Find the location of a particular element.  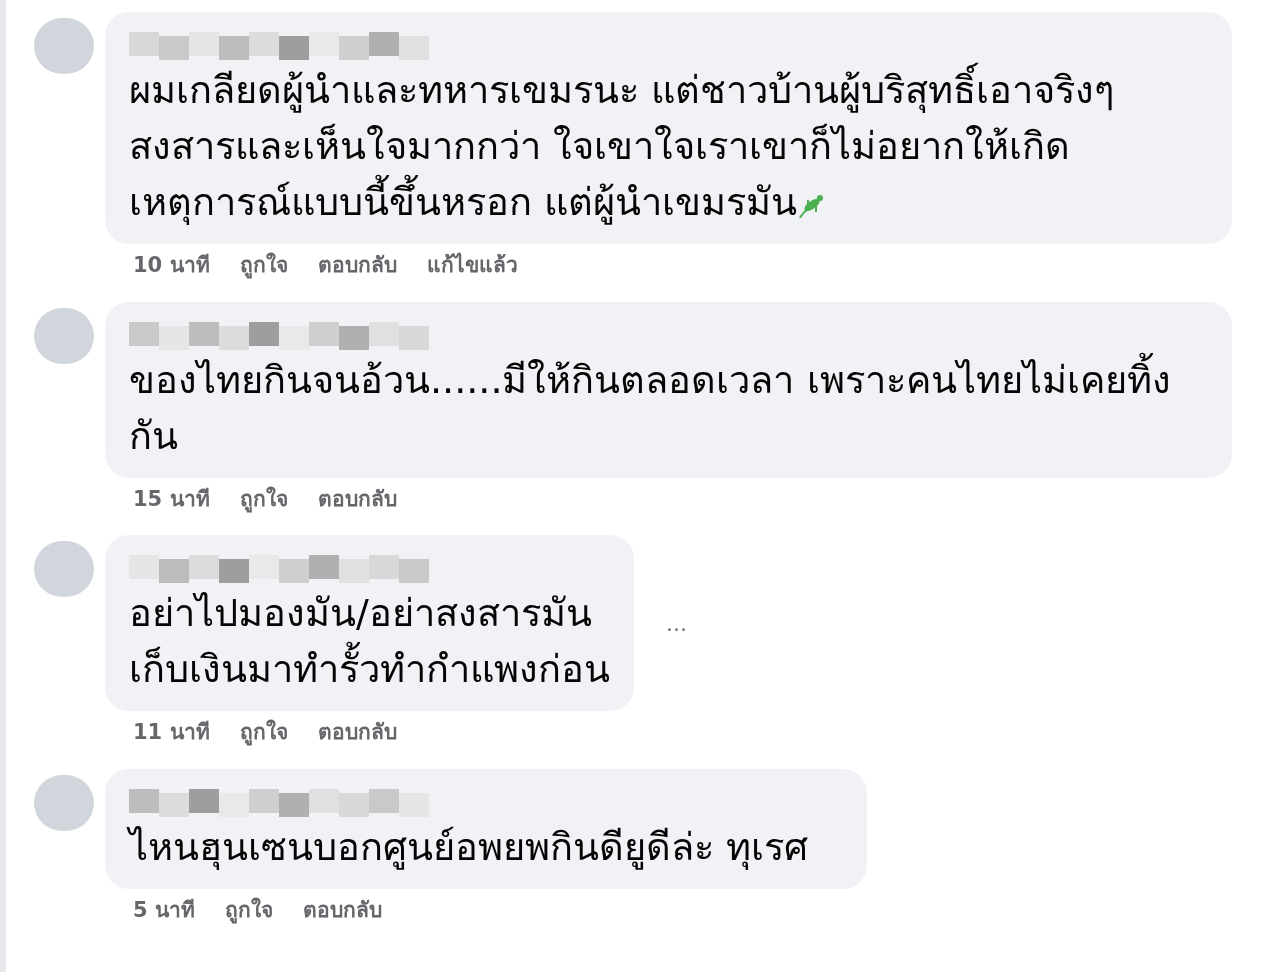

comment-time: 5 นาที is located at coordinates (164, 910).